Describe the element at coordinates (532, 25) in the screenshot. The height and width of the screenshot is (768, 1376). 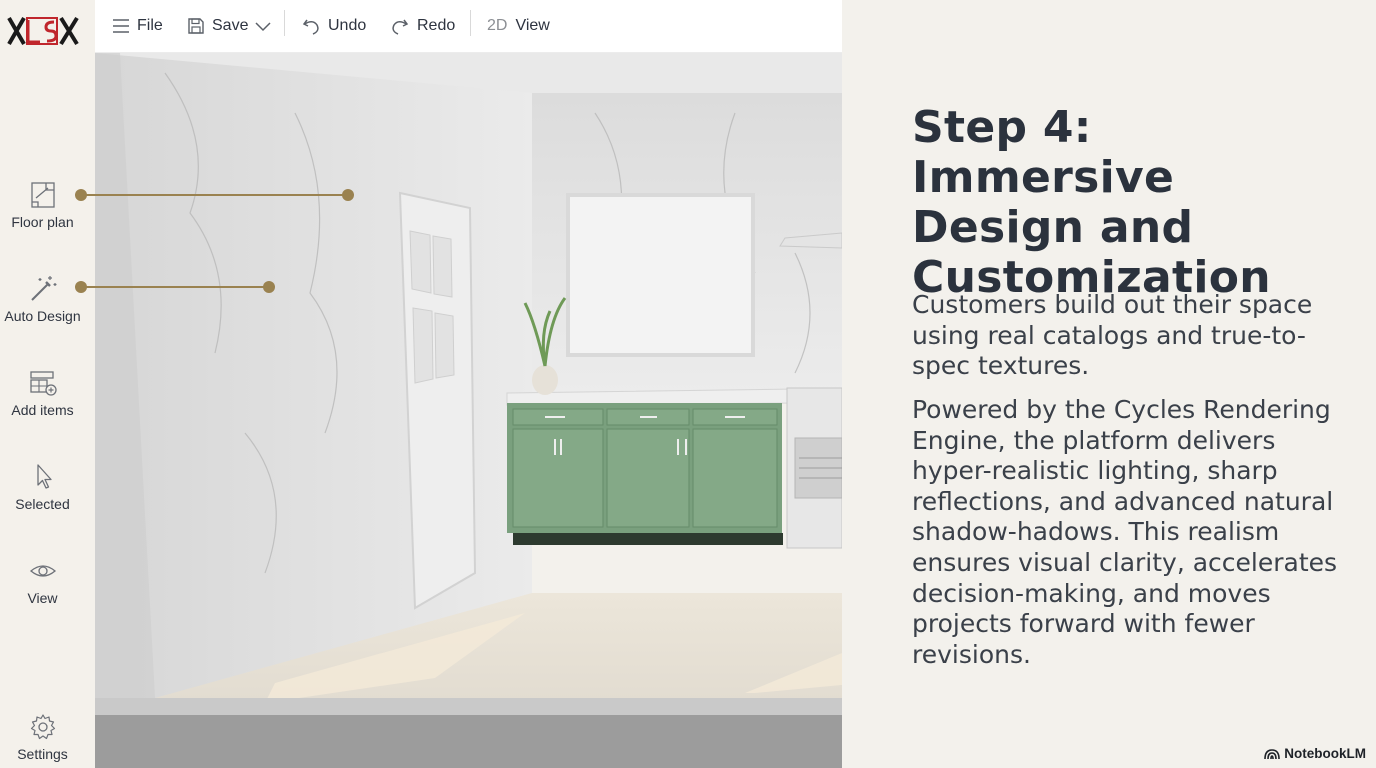
I see `view-mode-label: View` at that location.